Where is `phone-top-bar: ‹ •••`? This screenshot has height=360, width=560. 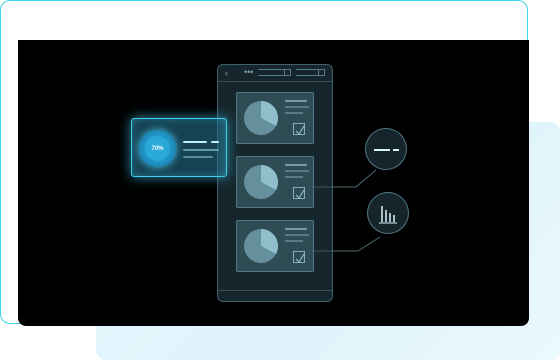
phone-top-bar: ‹ ••• is located at coordinates (275, 73).